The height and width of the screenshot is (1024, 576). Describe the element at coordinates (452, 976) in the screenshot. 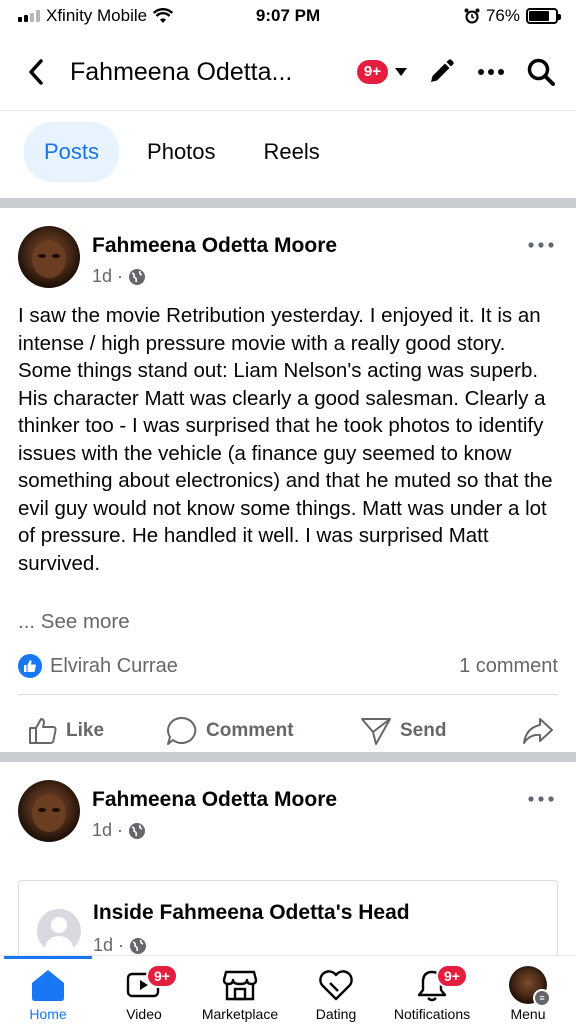

I see `notifications-nav-badge: 9+` at that location.